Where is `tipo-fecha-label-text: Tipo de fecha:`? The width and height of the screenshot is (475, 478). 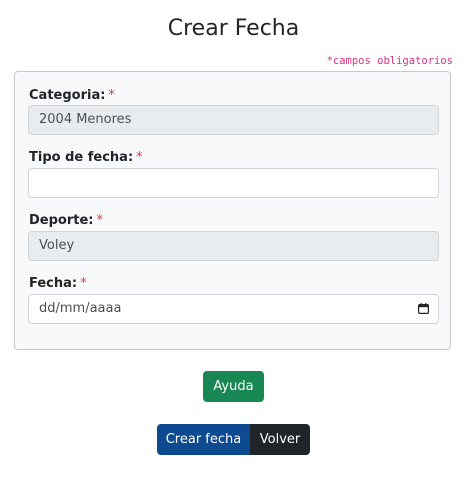 tipo-fecha-label-text: Tipo de fecha: is located at coordinates (81, 157).